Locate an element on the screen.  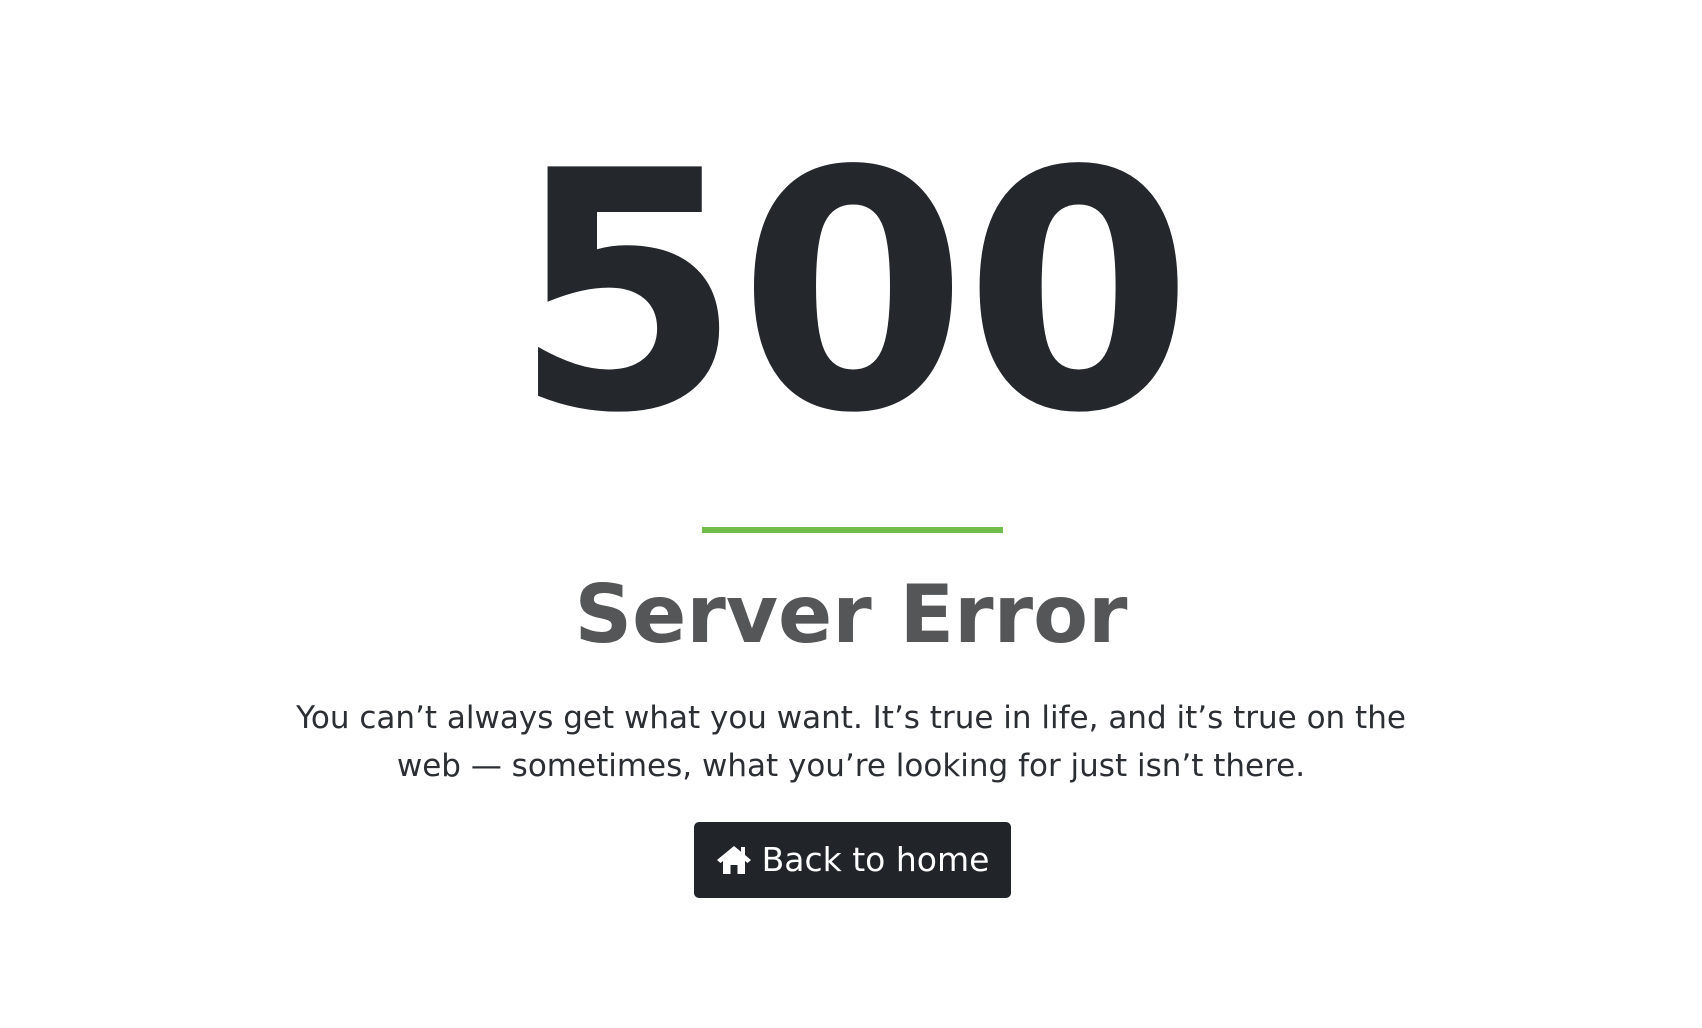
error-title: Server Error is located at coordinates (851, 614).